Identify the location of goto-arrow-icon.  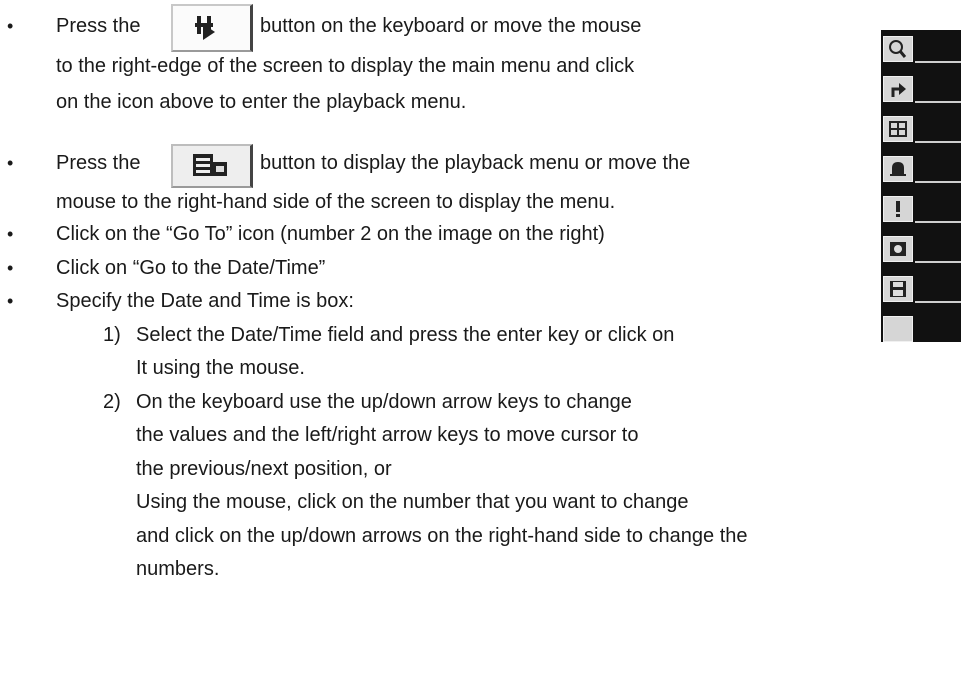
(898, 89).